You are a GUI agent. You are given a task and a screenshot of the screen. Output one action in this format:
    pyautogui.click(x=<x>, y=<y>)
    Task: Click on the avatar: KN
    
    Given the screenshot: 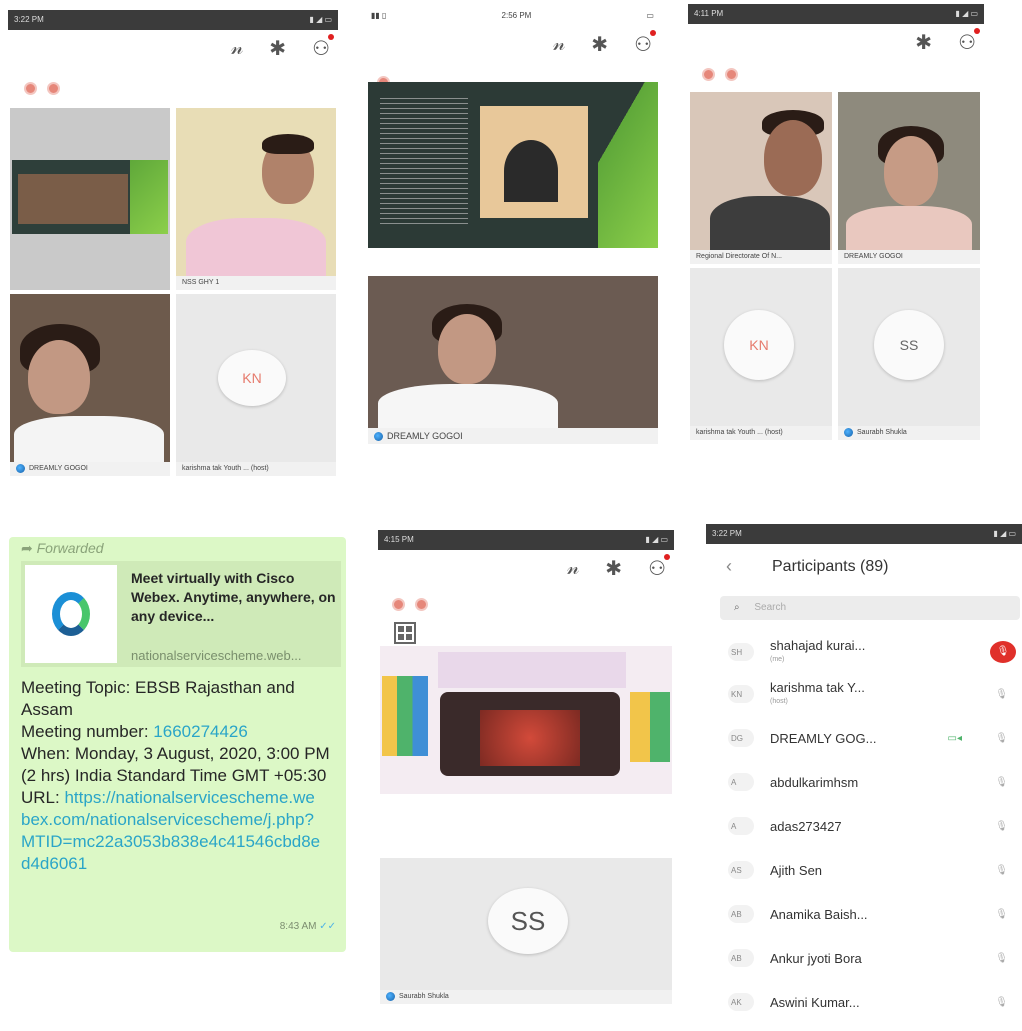 What is the action you would take?
    pyautogui.click(x=252, y=378)
    